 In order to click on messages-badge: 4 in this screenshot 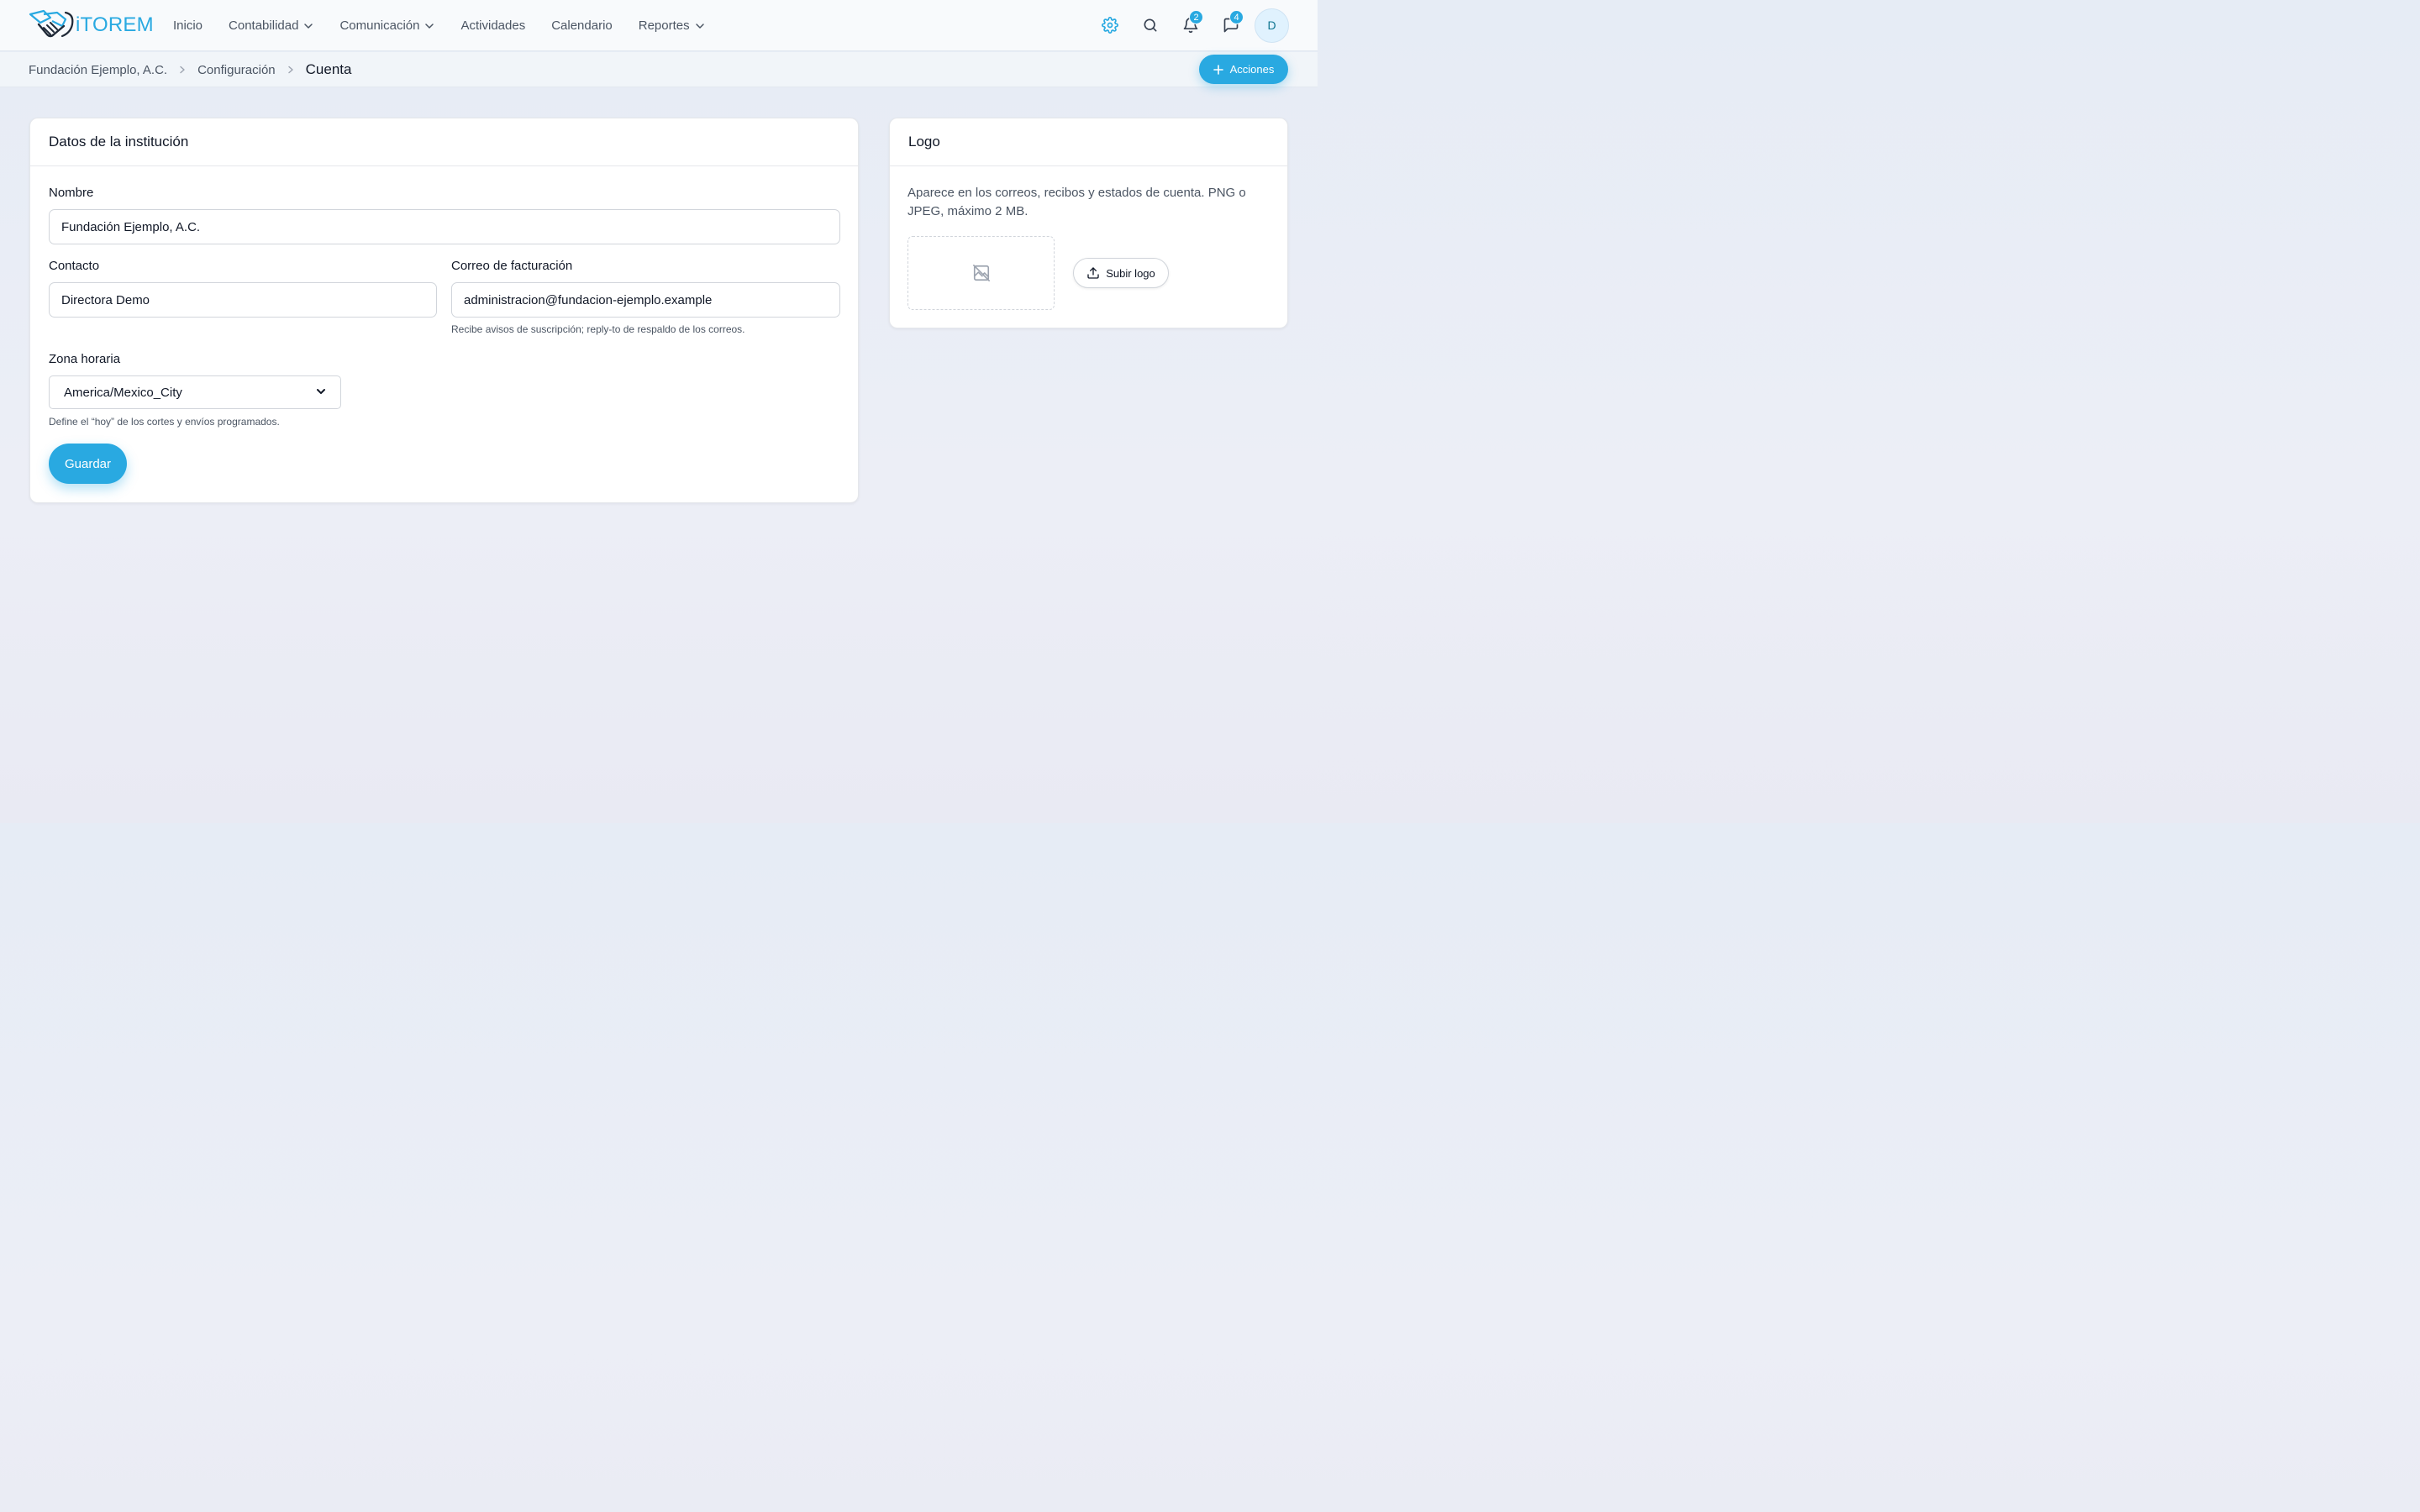, I will do `click(1236, 17)`.